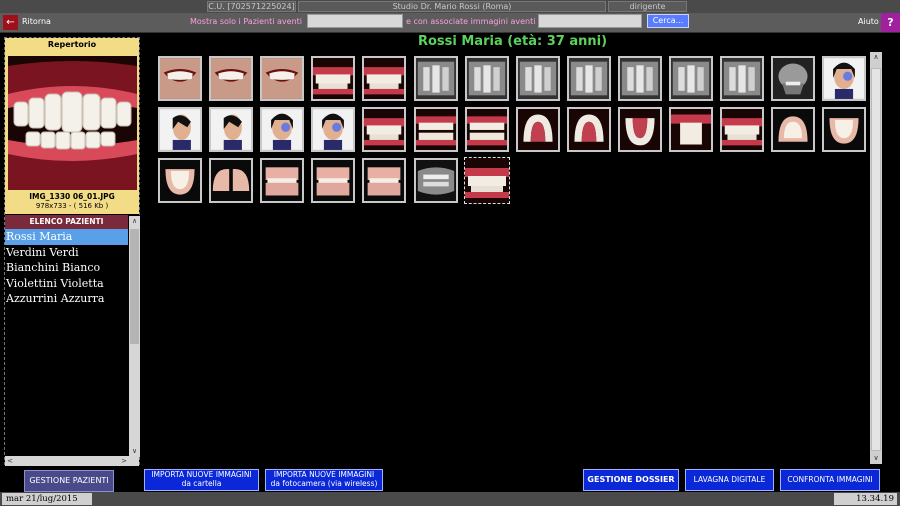 This screenshot has width=900, height=506. Describe the element at coordinates (66, 237) in the screenshot. I see `patient-item: Rossi Maria` at that location.